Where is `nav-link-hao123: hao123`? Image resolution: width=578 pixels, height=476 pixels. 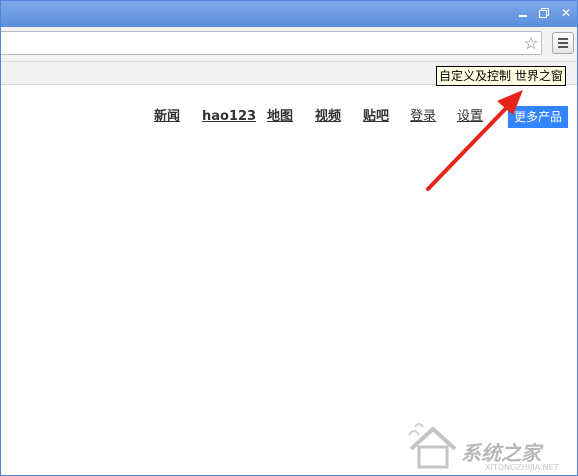
nav-link-hao123: hao123 is located at coordinates (229, 117).